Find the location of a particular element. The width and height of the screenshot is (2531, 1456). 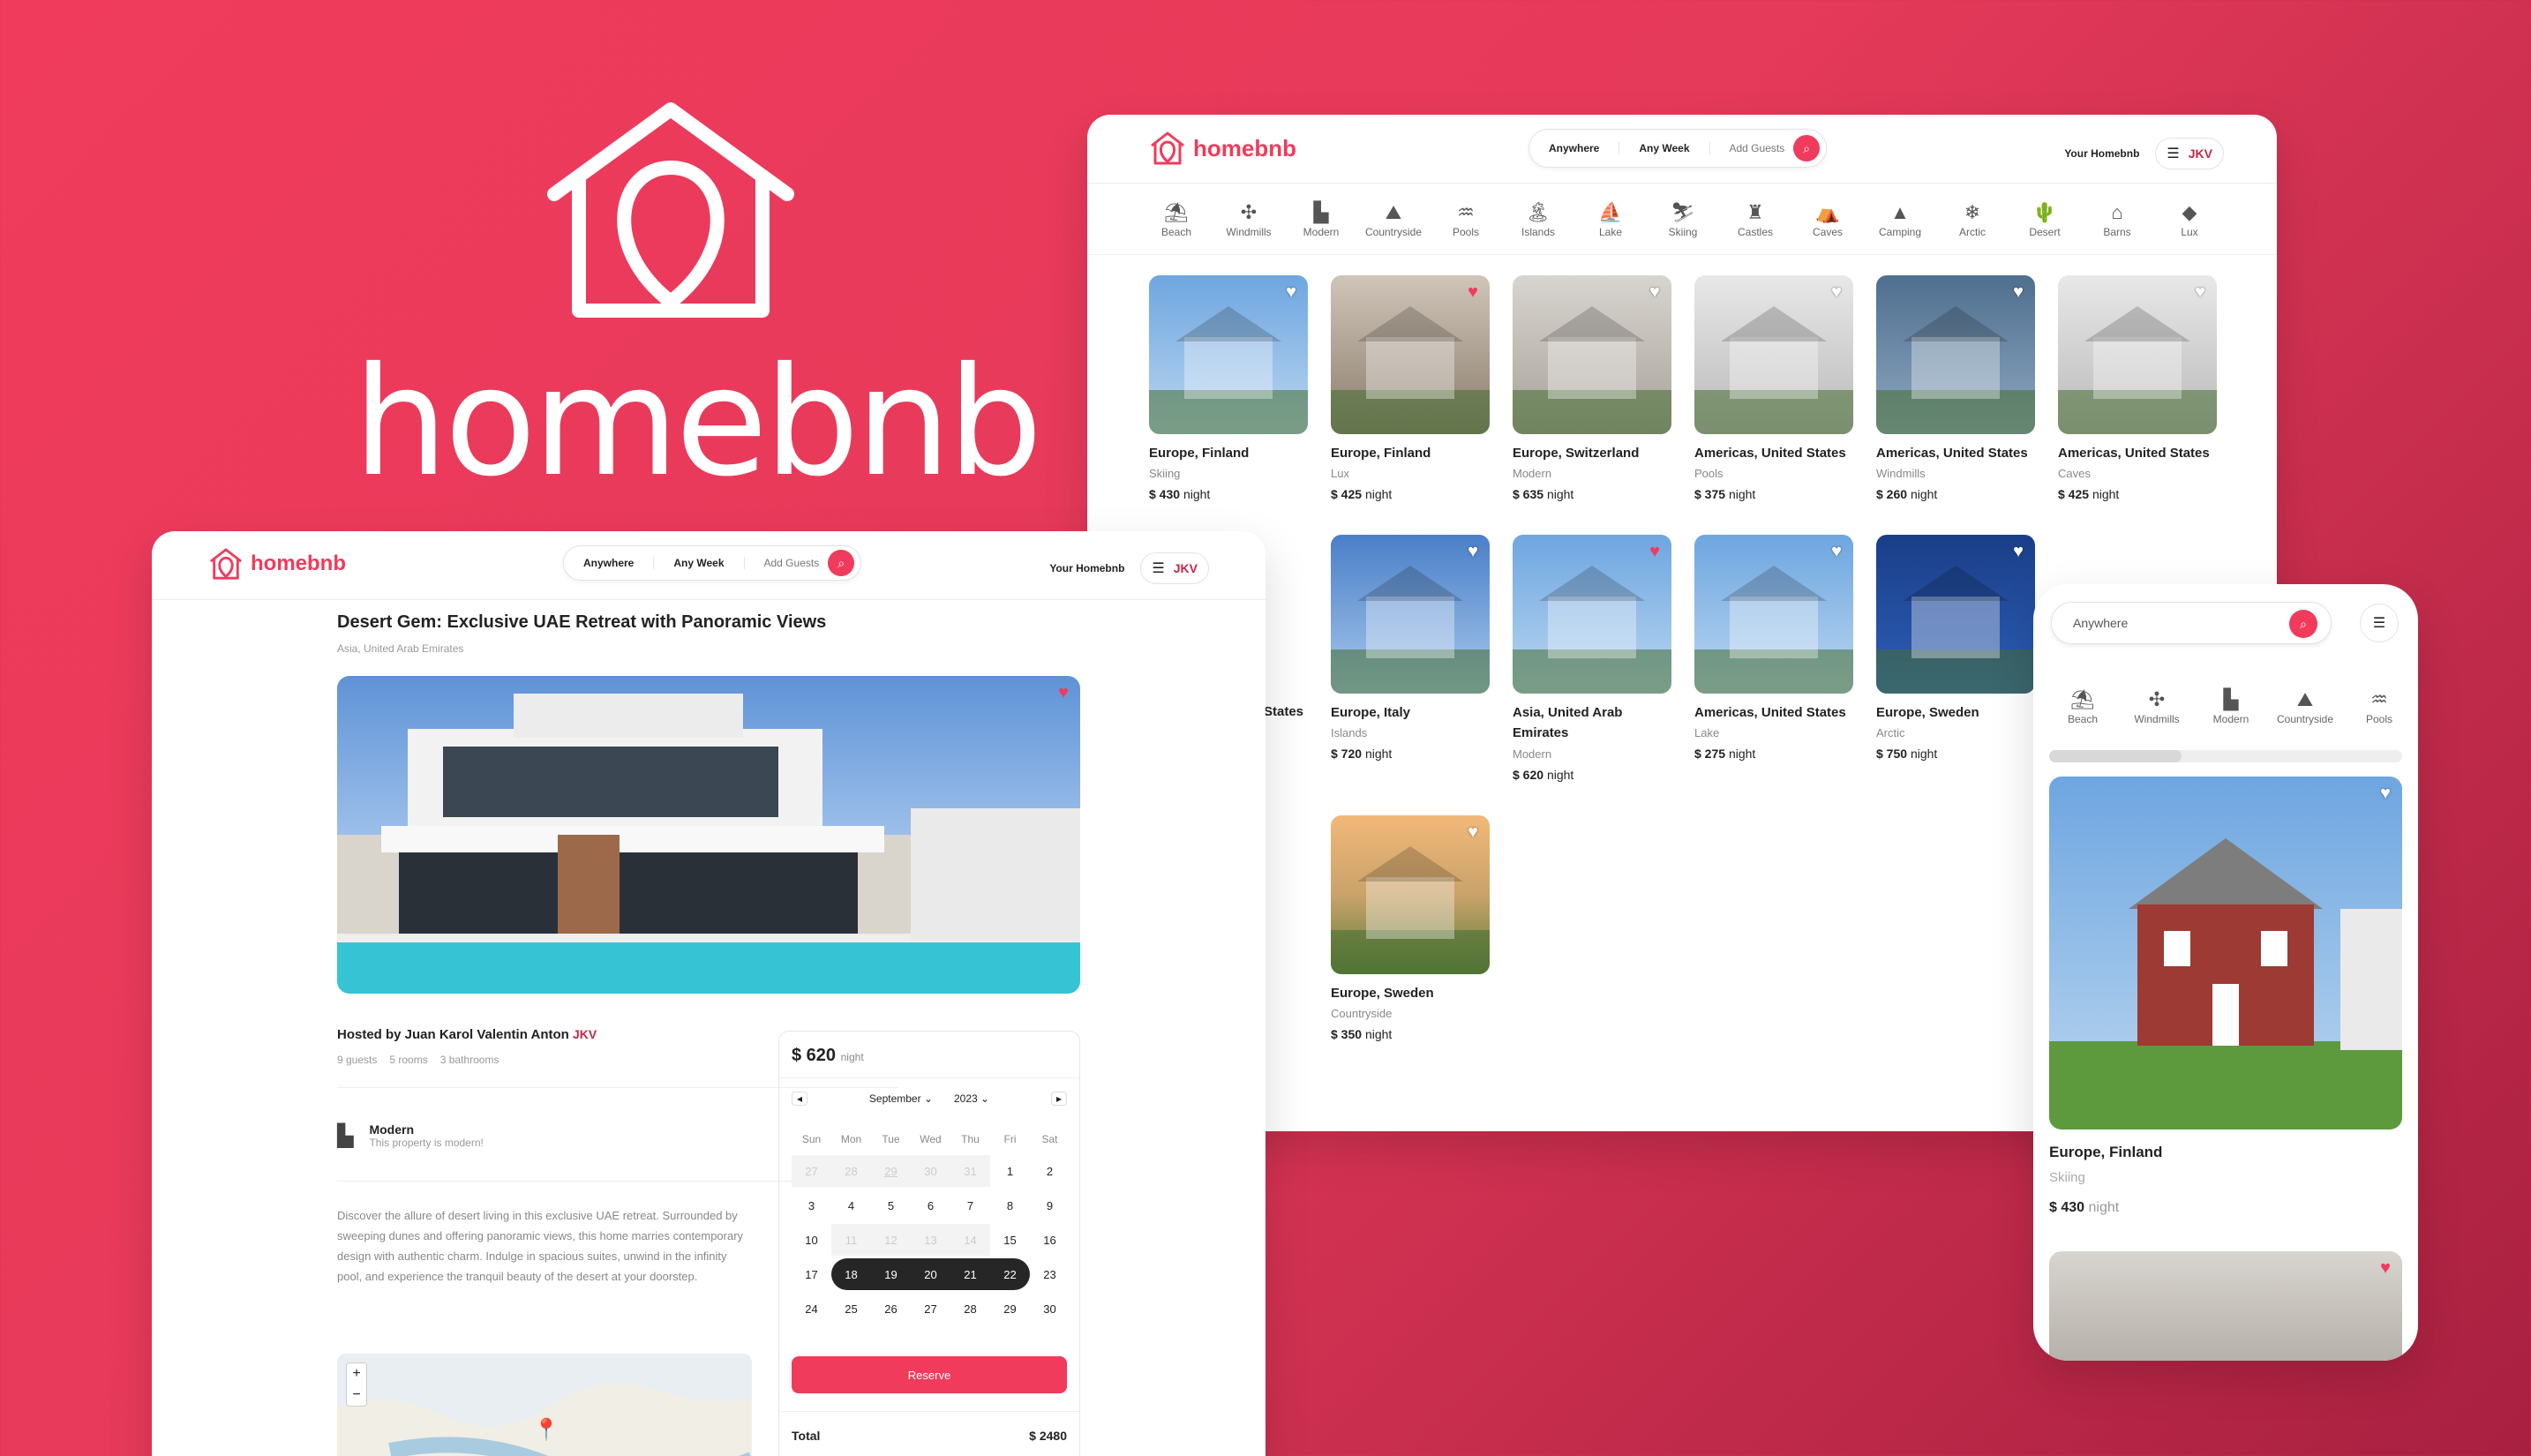

listing-card: ♥ Americas, United States Caves $ 425 night is located at coordinates (2138, 388).